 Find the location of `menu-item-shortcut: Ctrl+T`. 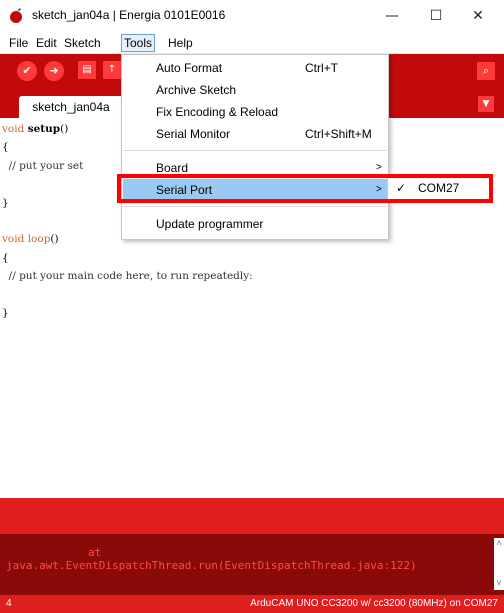

menu-item-shortcut: Ctrl+T is located at coordinates (321, 68).